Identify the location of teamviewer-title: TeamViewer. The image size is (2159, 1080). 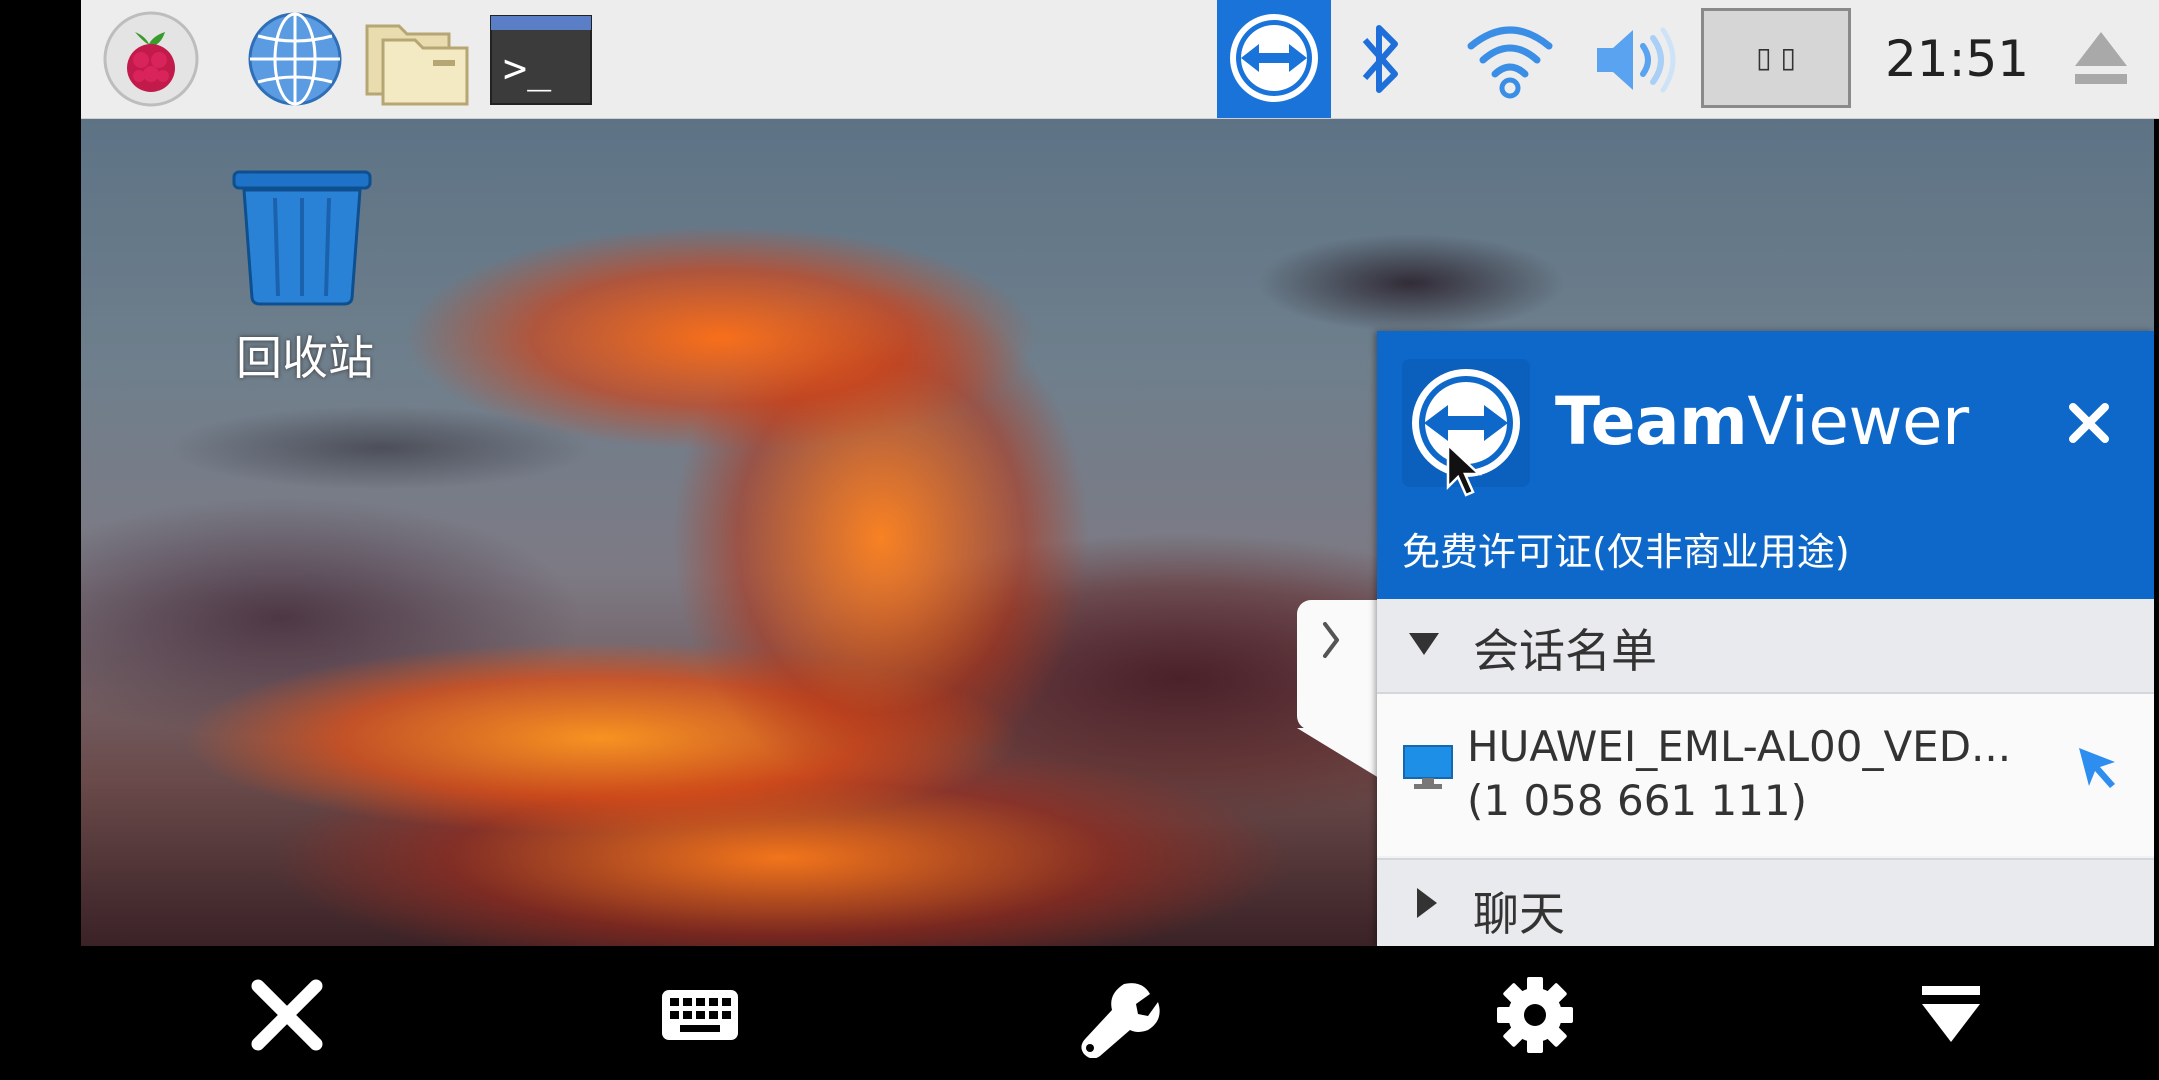
(1762, 421).